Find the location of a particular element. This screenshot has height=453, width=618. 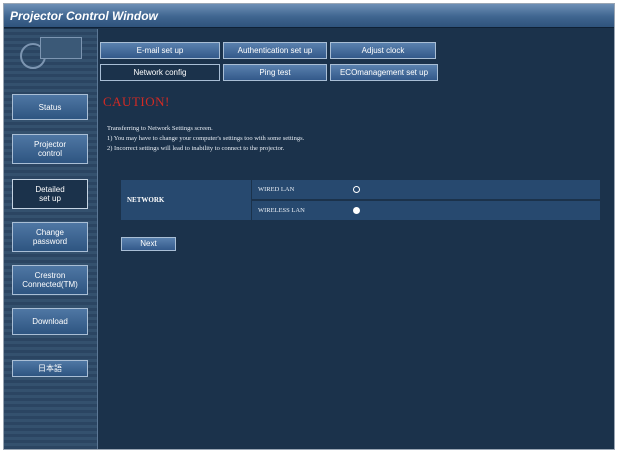

wireless-lan-row: WIRELESS LAN is located at coordinates (426, 210).